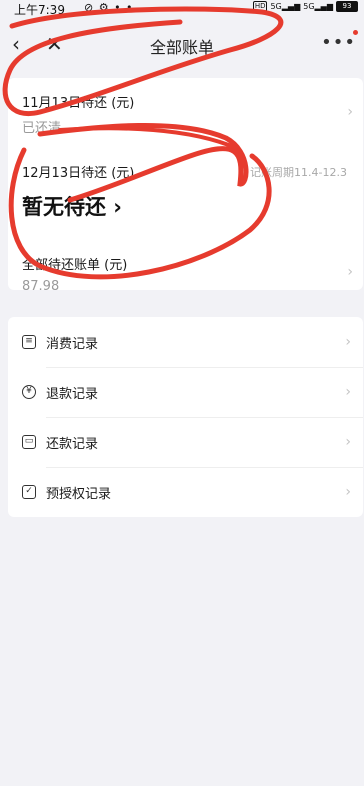 This screenshot has width=364, height=786. I want to click on page-title: 全部账单, so click(181, 47).